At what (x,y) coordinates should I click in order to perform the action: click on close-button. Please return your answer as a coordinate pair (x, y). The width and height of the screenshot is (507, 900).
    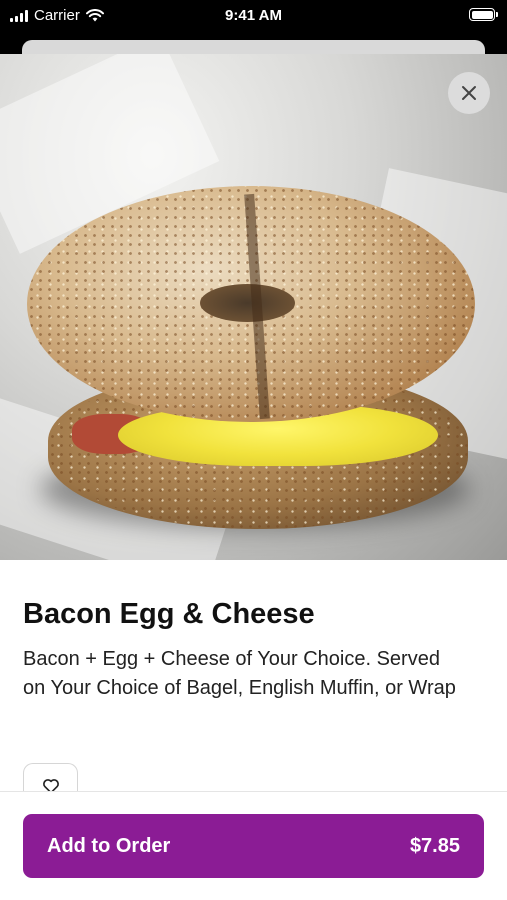
    Looking at the image, I should click on (469, 93).